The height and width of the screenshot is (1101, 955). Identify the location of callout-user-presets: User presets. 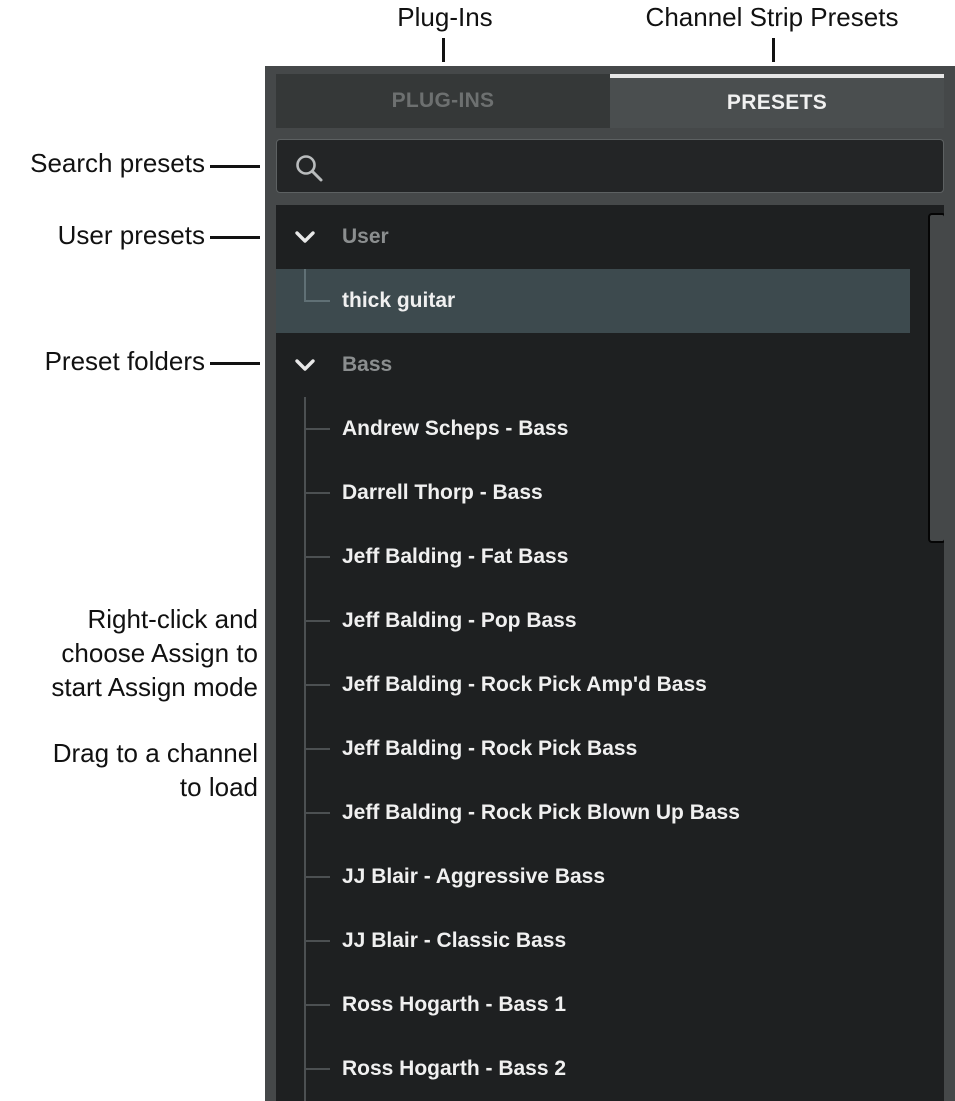
(131, 235).